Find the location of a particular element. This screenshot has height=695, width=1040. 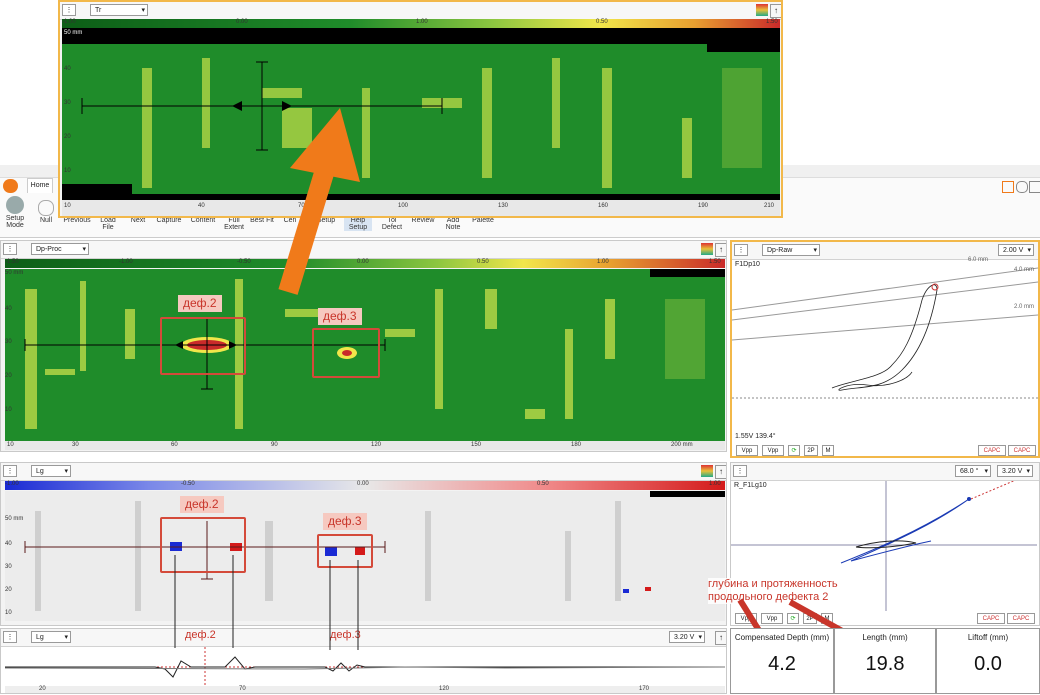

angle-dropdown: 68.0 ° is located at coordinates (973, 471).